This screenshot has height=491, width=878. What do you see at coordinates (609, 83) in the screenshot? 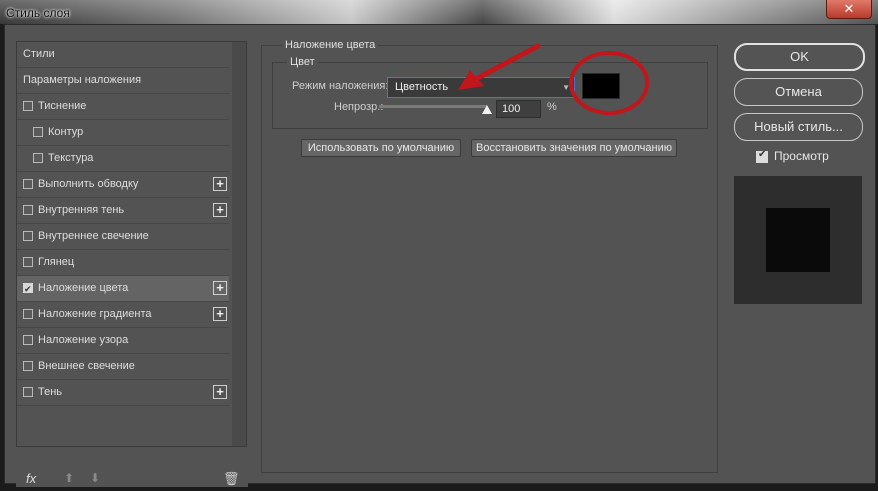
I see `annotation-circle` at bounding box center [609, 83].